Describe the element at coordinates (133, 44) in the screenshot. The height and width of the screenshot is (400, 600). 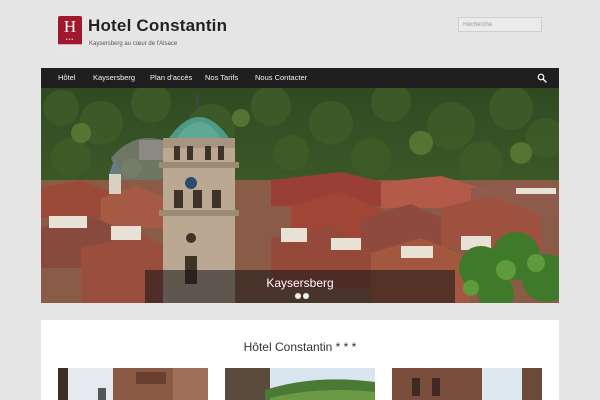
I see `site-tagline: Kaysersberg au cœur de l'Alsace` at that location.